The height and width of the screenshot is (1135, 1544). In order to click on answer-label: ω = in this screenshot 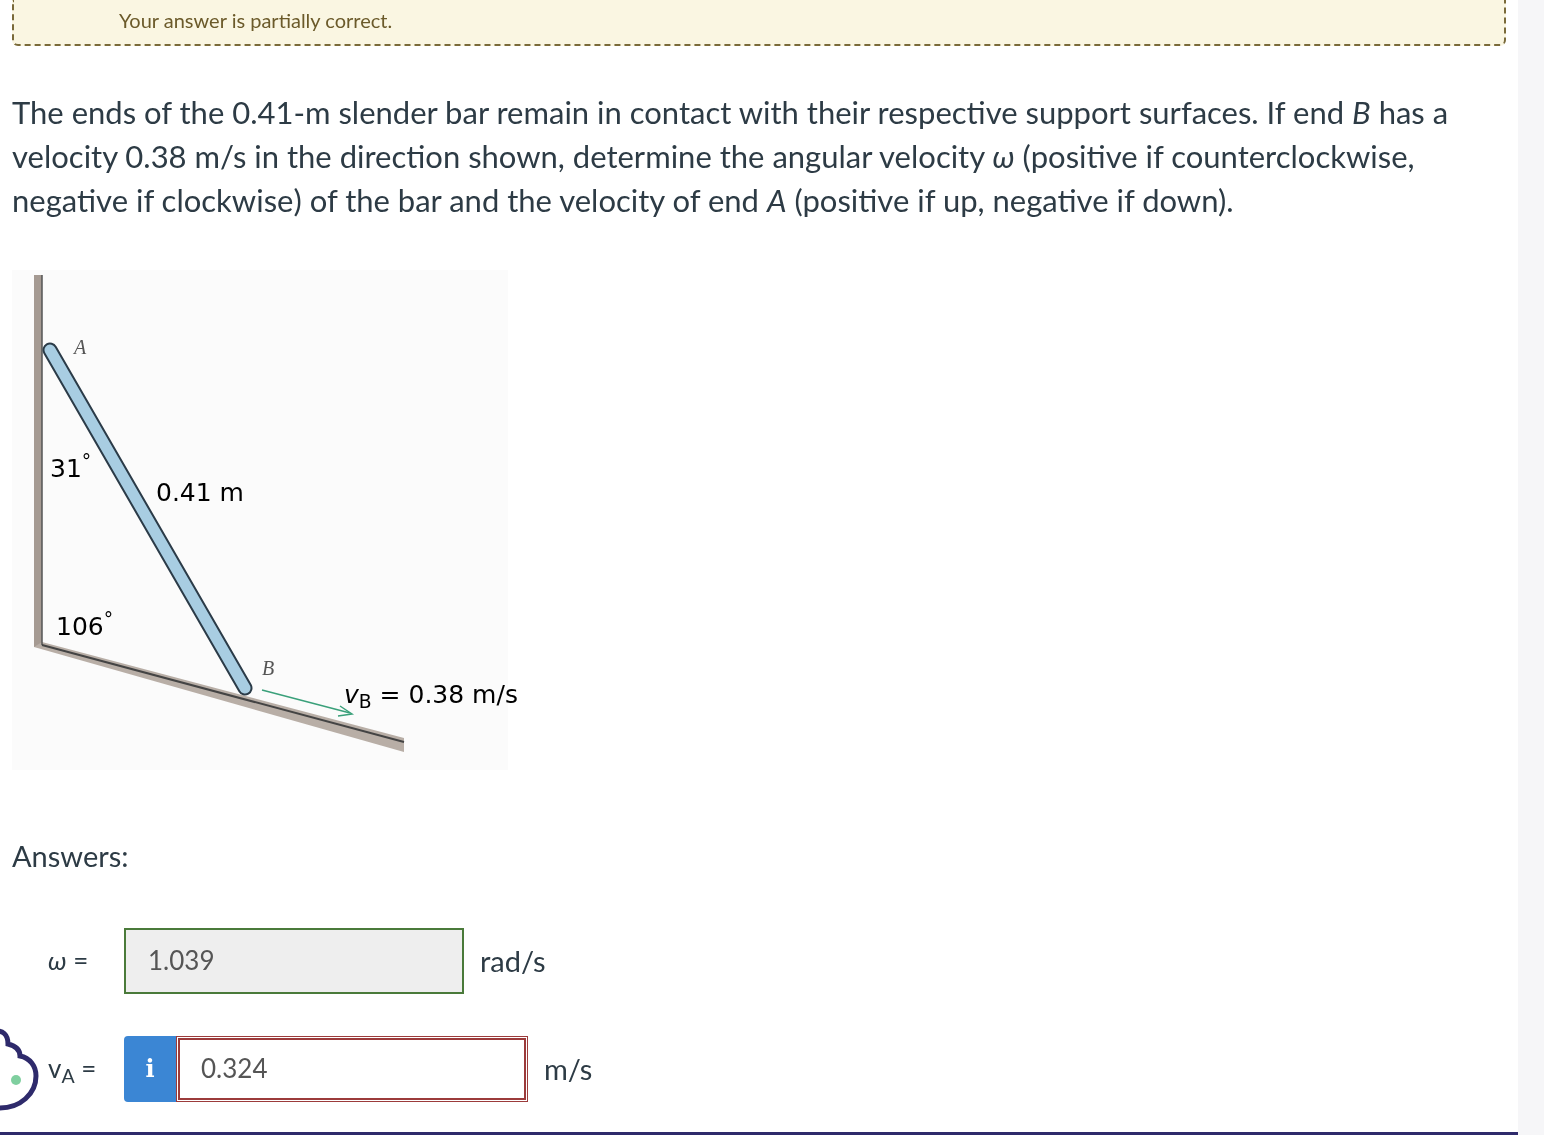, I will do `click(68, 960)`.